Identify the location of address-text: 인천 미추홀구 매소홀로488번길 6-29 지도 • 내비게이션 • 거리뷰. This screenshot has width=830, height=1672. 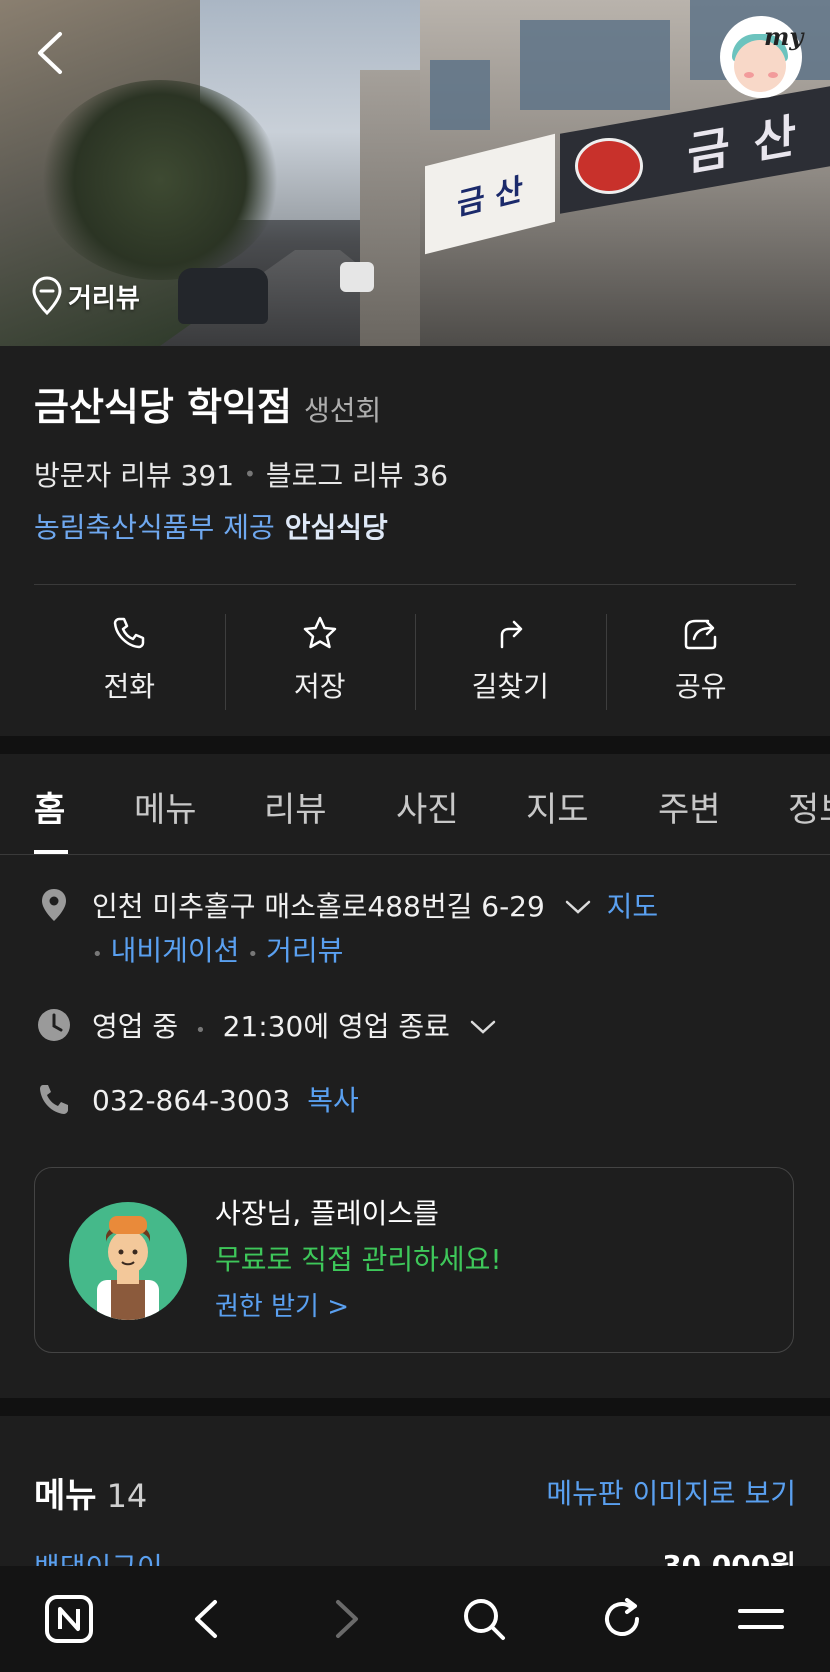
(375, 931).